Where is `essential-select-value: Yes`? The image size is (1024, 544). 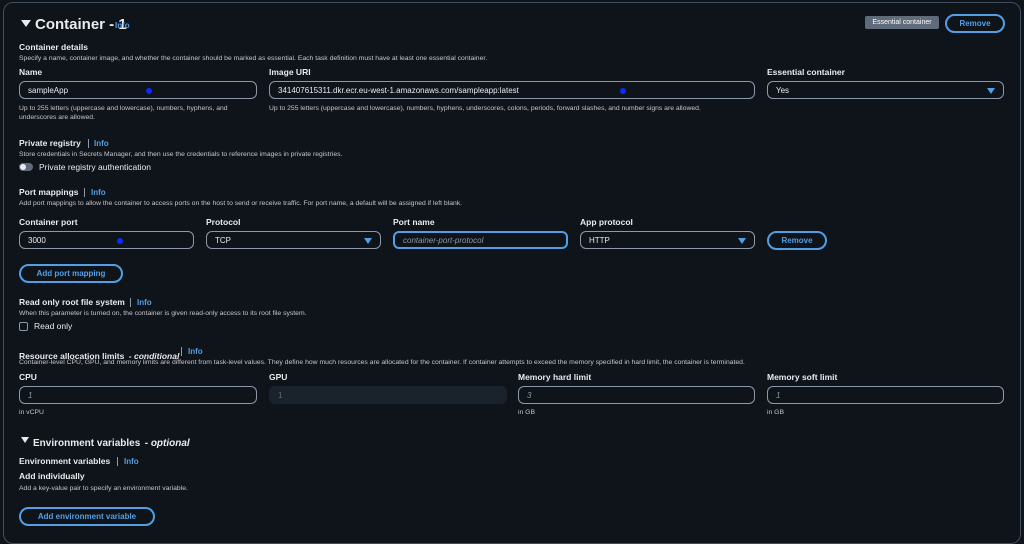 essential-select-value: Yes is located at coordinates (783, 90).